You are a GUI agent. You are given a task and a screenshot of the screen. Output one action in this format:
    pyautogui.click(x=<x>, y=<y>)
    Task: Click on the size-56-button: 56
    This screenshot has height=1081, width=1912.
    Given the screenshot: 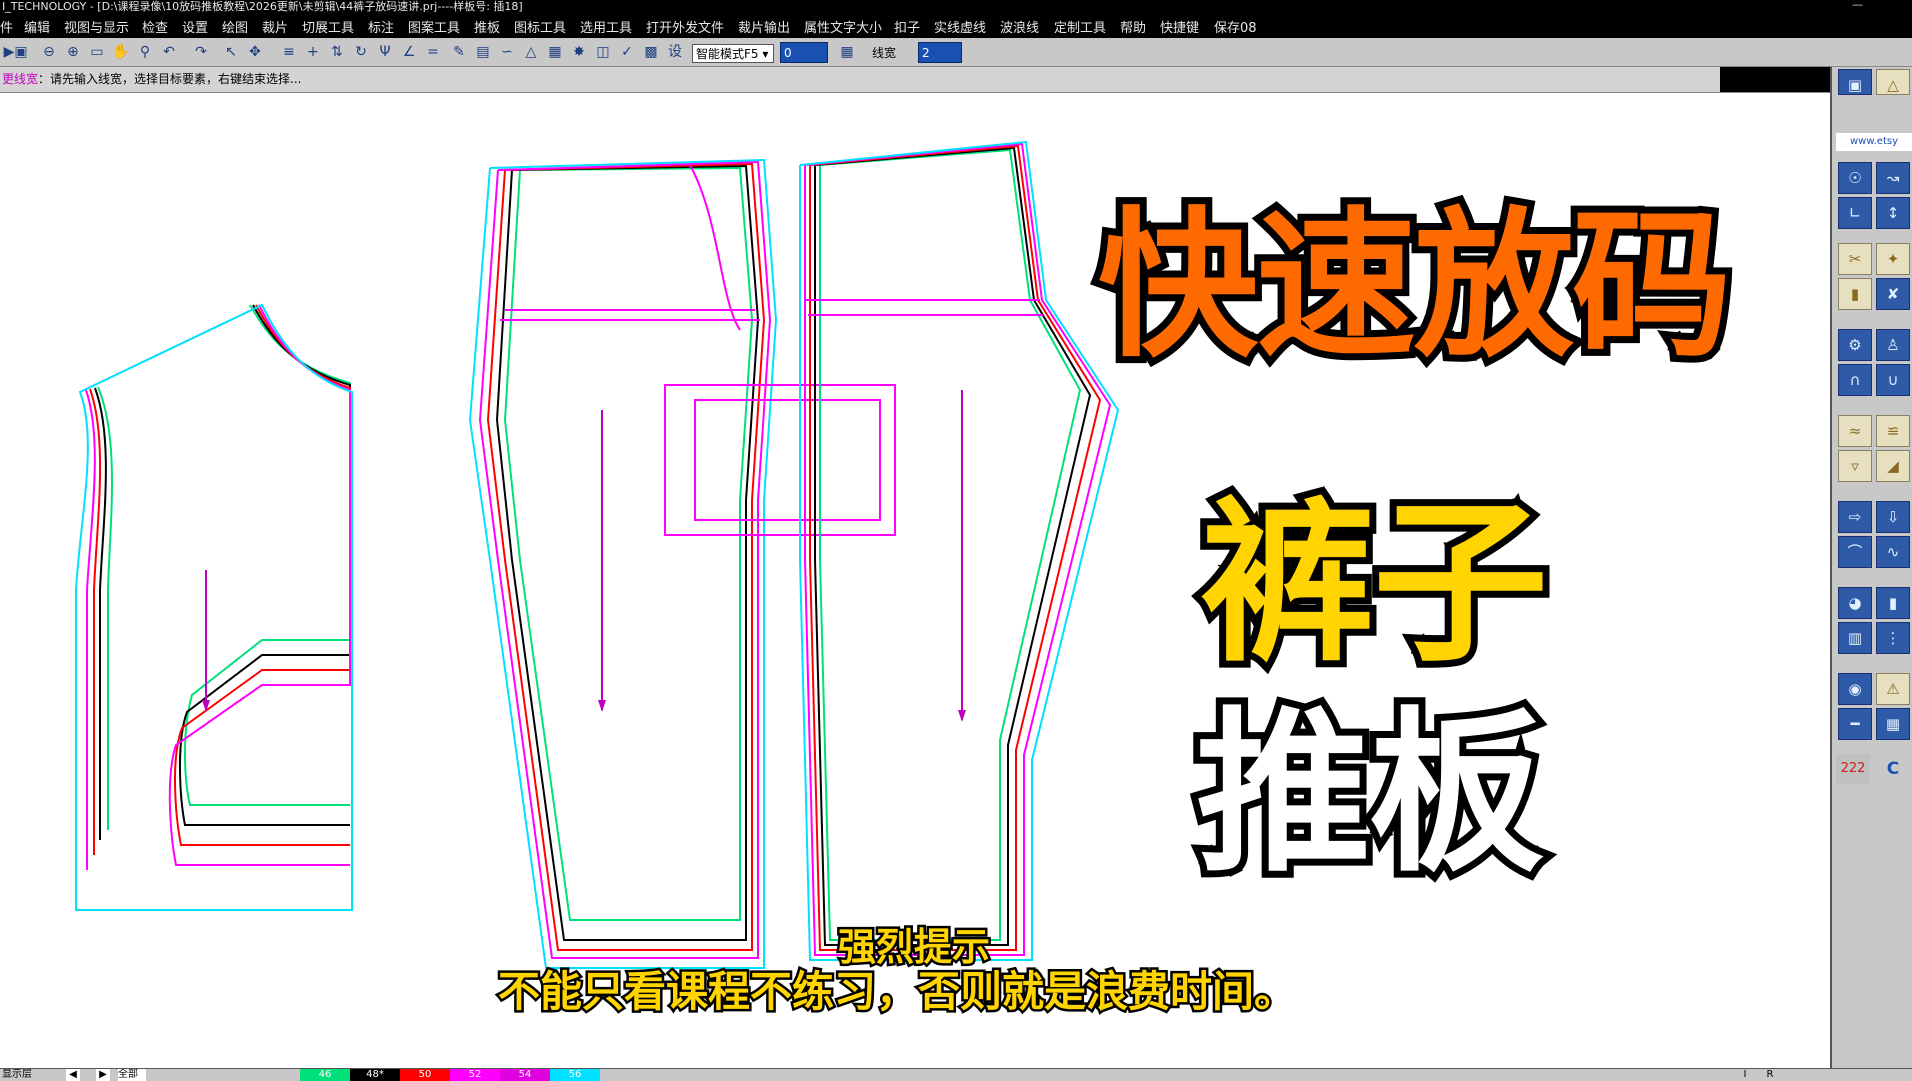 What is the action you would take?
    pyautogui.click(x=575, y=1075)
    